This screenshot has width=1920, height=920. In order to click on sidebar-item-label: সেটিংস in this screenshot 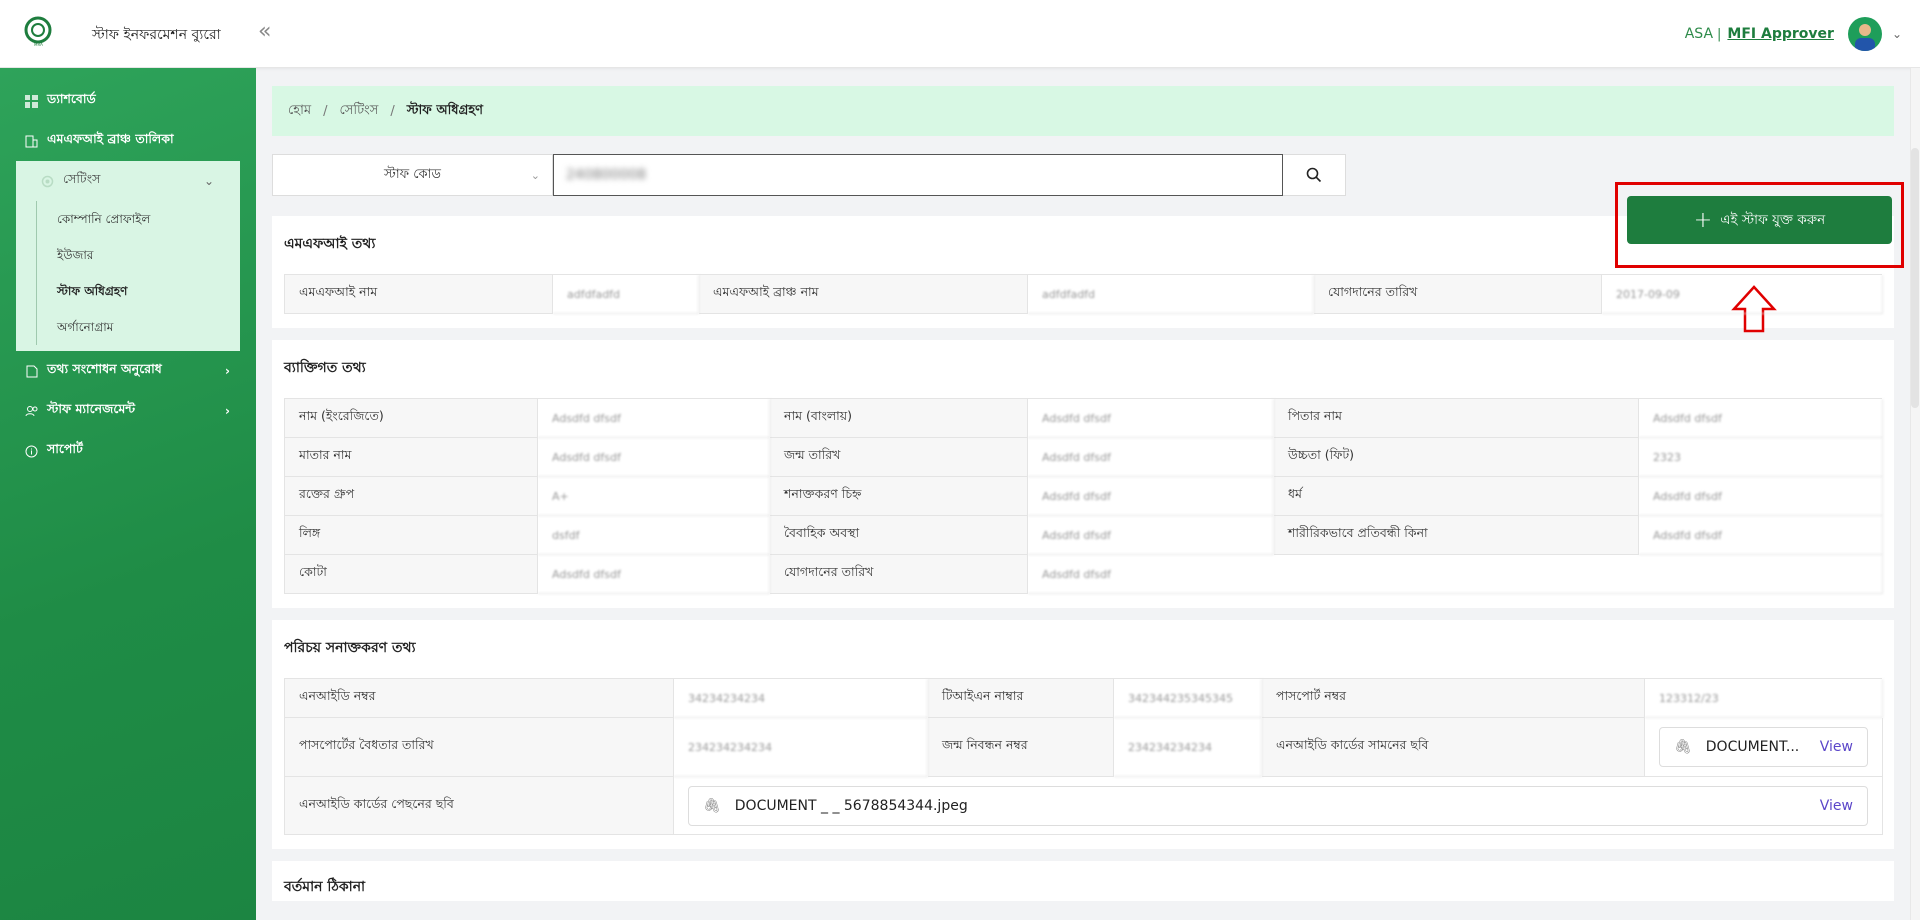, I will do `click(82, 178)`.